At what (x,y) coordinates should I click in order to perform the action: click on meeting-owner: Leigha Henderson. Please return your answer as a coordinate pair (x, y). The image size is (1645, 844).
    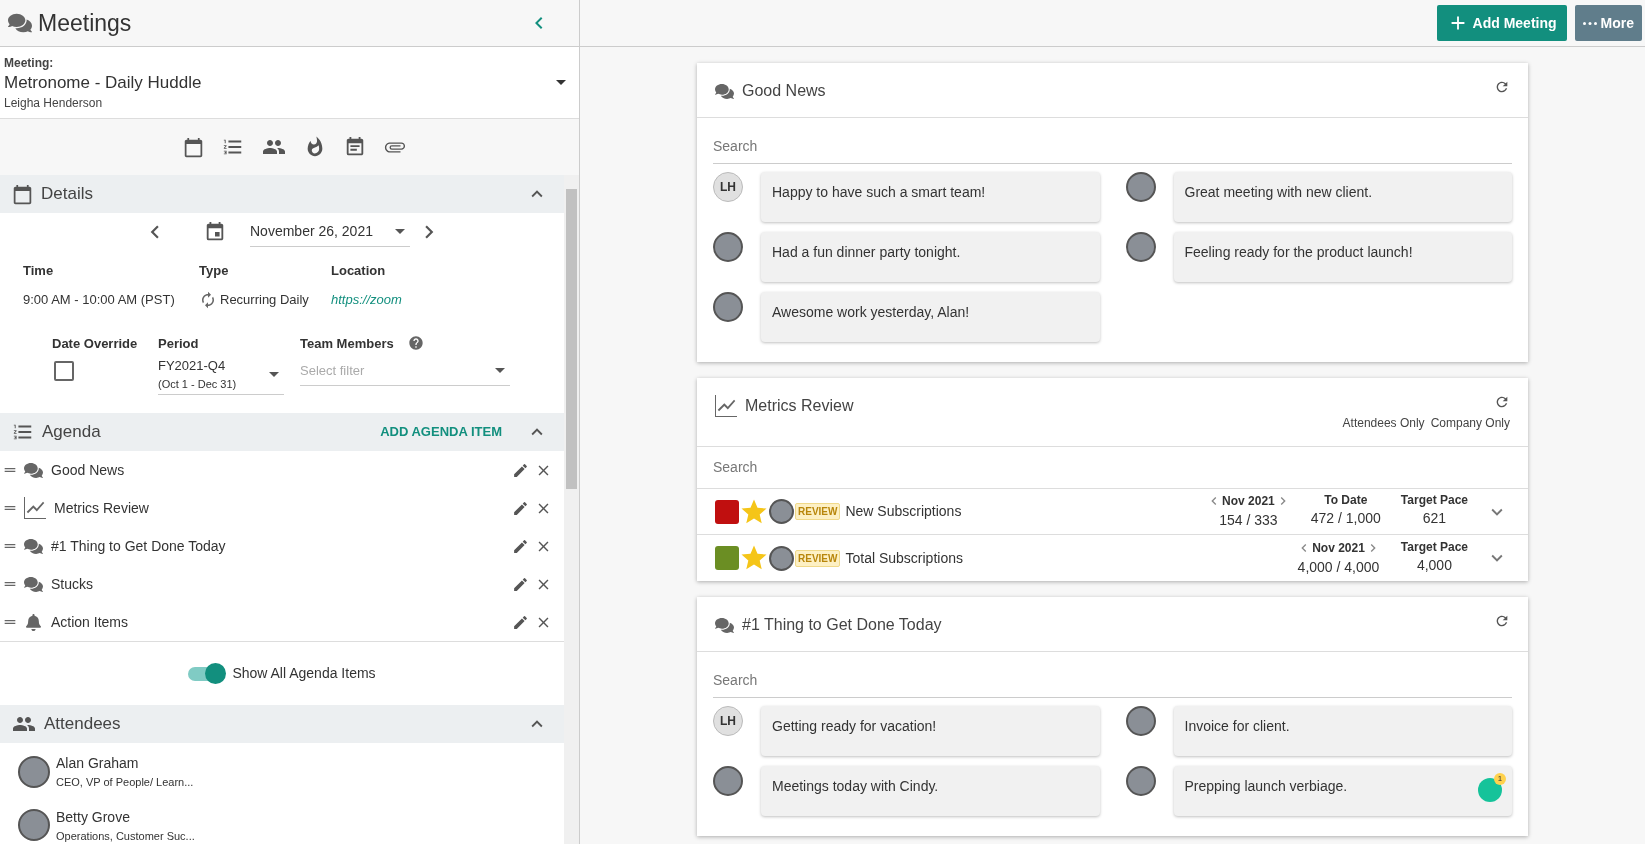
    Looking at the image, I should click on (54, 103).